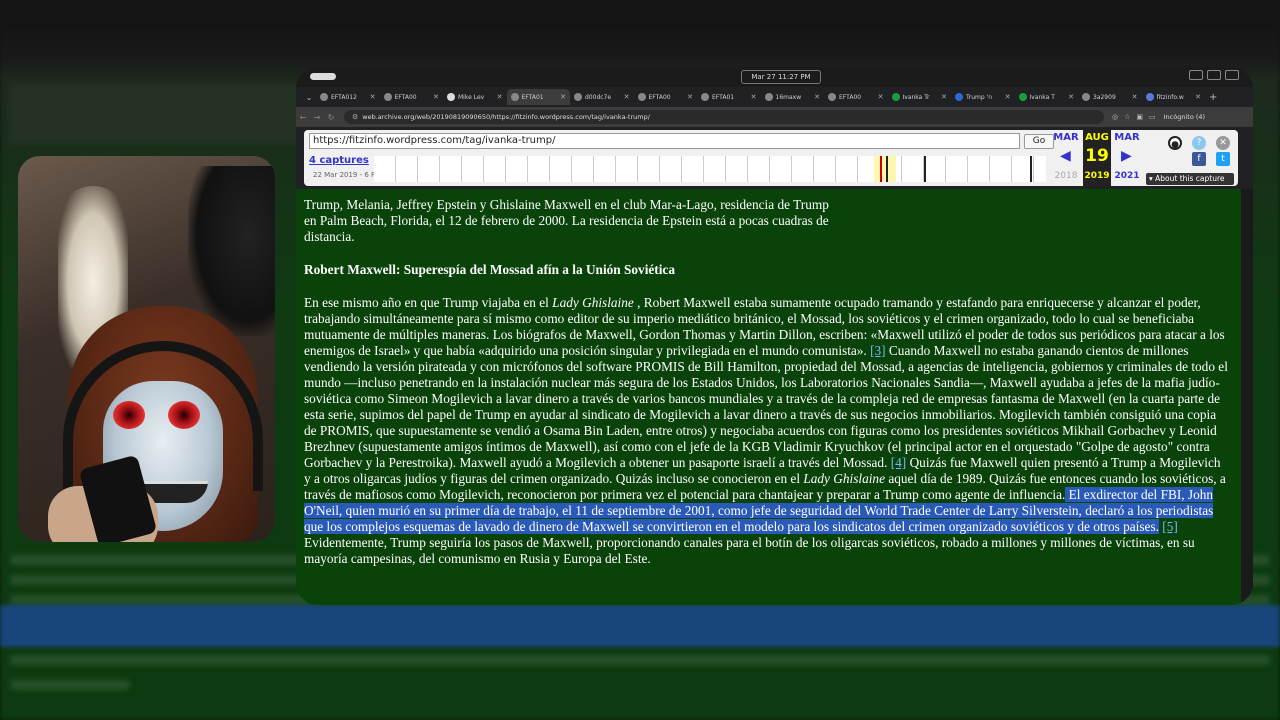 This screenshot has width=1280, height=720. What do you see at coordinates (309, 97) in the screenshot?
I see `tab-search-icon: ⌄` at bounding box center [309, 97].